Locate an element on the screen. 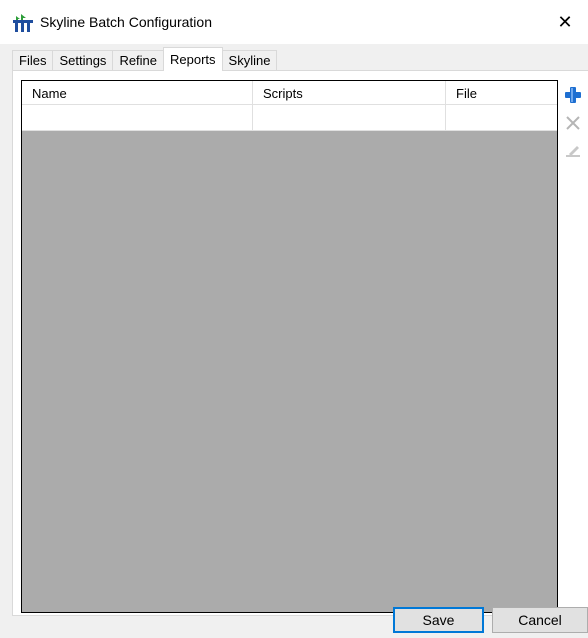 The image size is (588, 638). column-header-name: Name is located at coordinates (137, 92).